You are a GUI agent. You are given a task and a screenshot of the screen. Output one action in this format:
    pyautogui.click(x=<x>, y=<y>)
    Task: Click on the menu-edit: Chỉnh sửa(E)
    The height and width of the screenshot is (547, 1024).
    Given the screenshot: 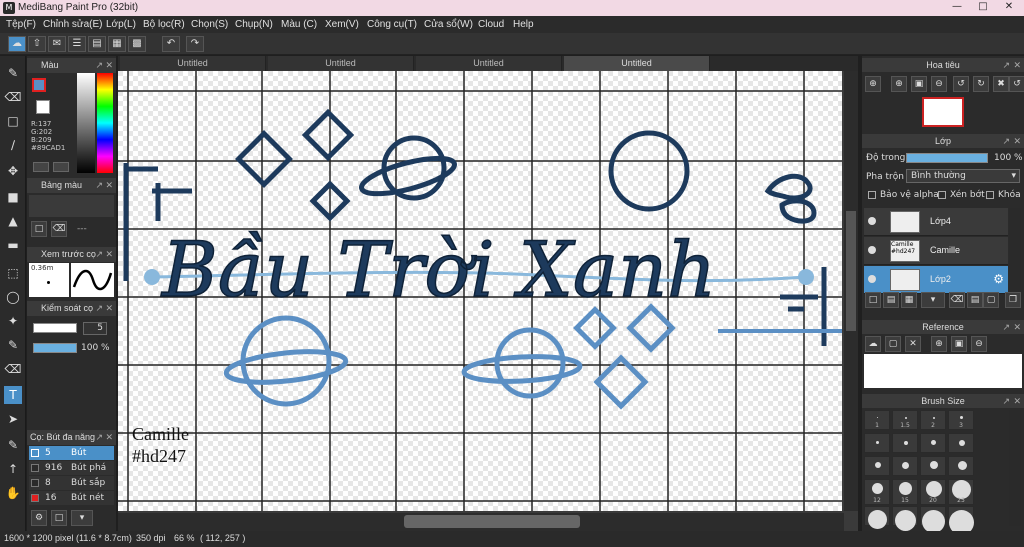 What is the action you would take?
    pyautogui.click(x=73, y=24)
    